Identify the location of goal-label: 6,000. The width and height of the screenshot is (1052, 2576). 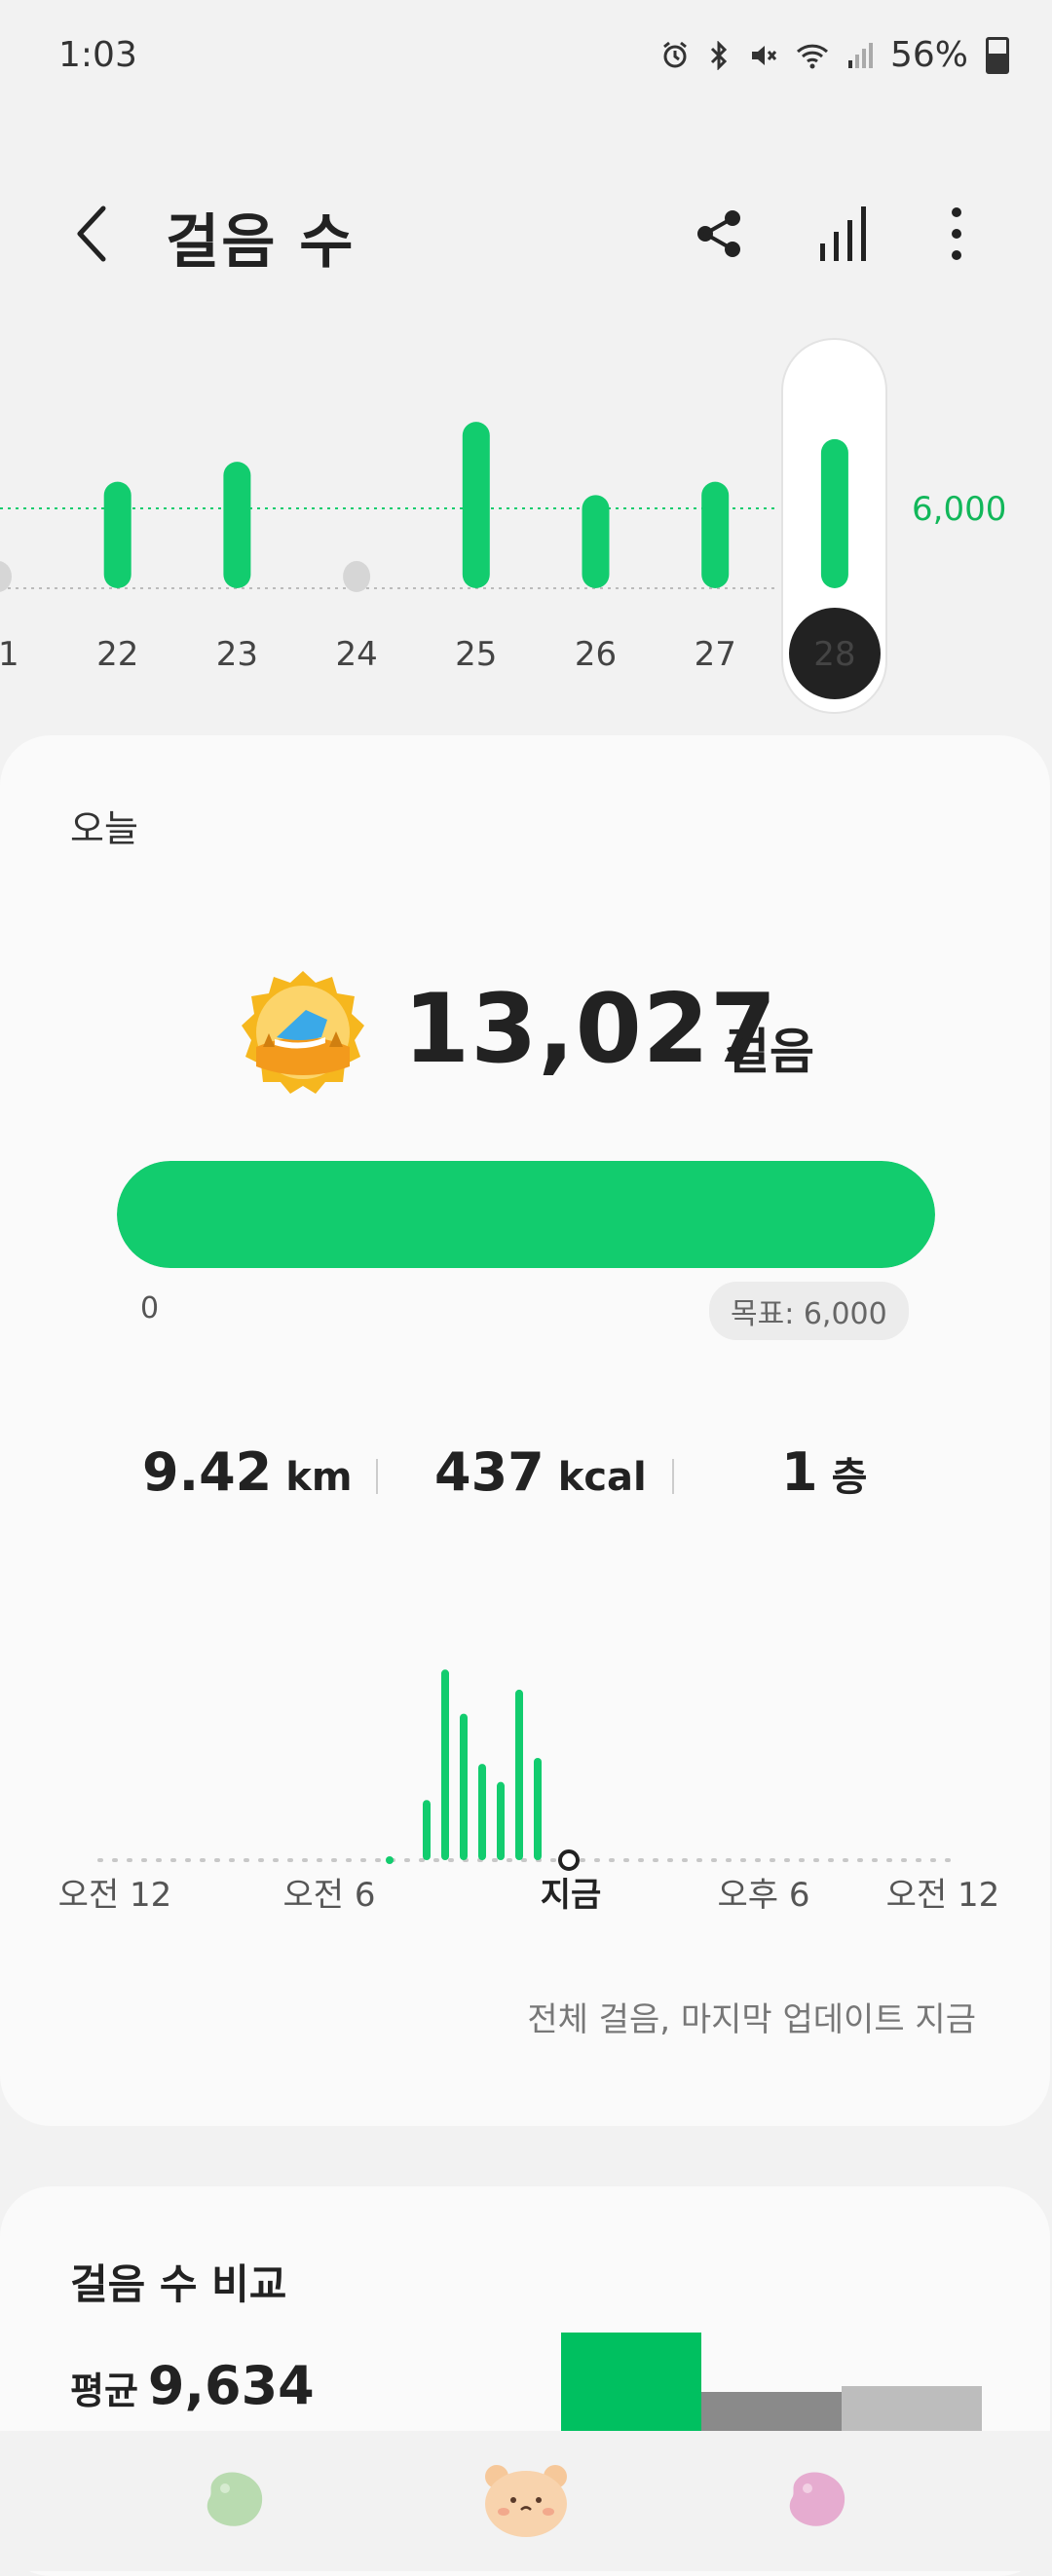
(959, 509).